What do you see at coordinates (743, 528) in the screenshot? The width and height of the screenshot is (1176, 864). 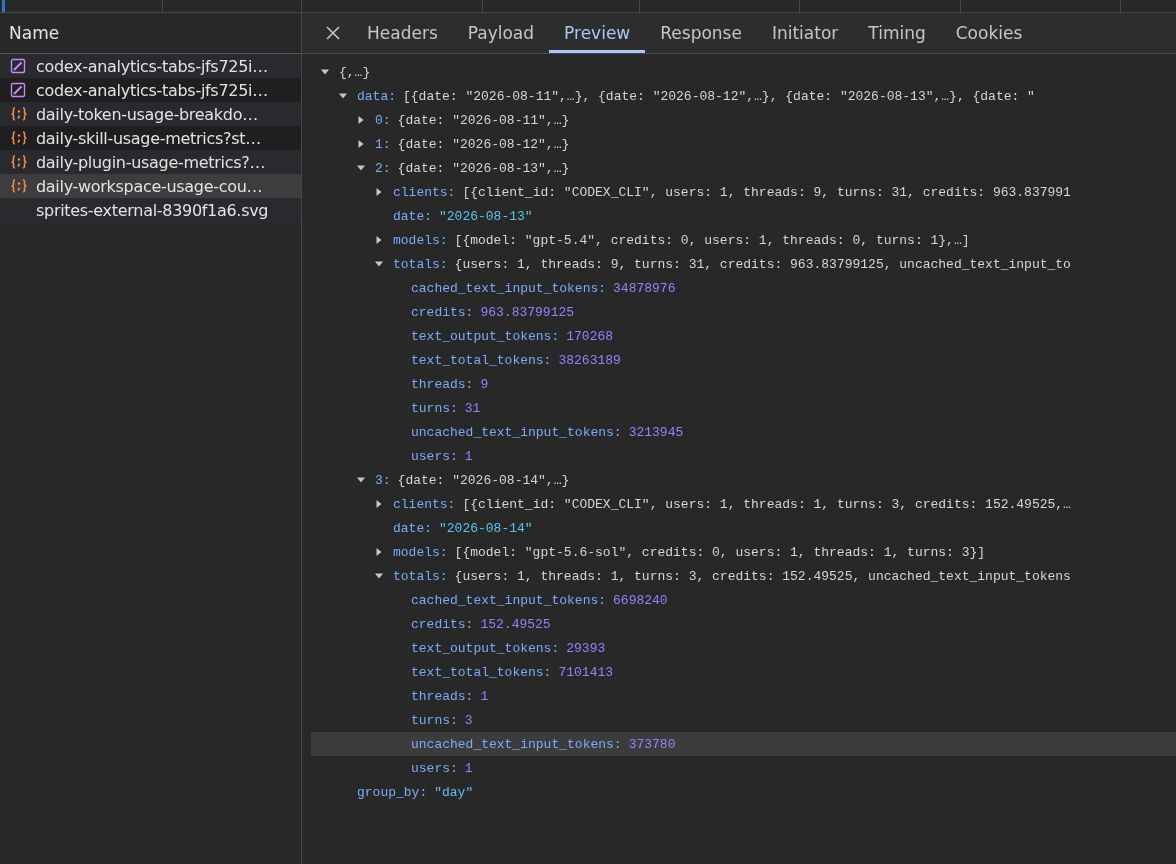 I see `json-row: date: "2026-08-14"` at bounding box center [743, 528].